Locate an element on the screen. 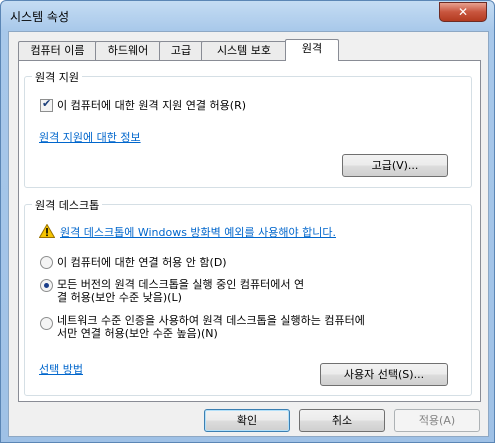 This screenshot has height=443, width=495. radio-allow-nla-only is located at coordinates (46, 323).